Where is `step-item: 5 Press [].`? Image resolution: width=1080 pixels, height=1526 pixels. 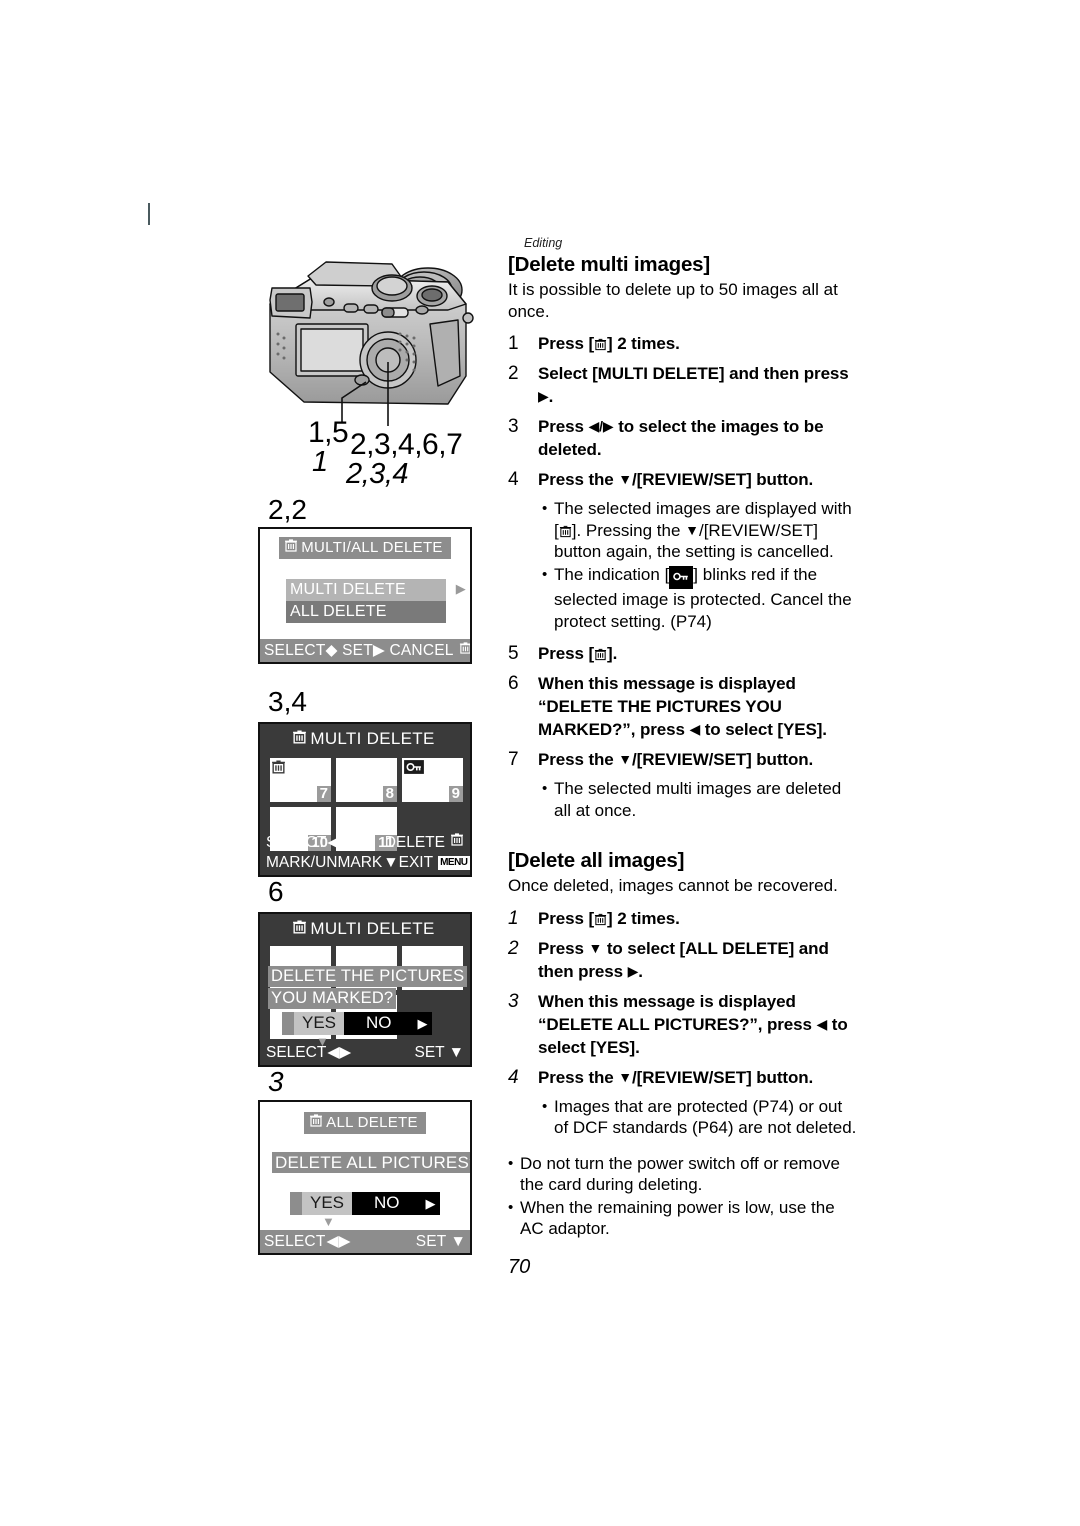 step-item: 5 Press []. is located at coordinates (684, 653).